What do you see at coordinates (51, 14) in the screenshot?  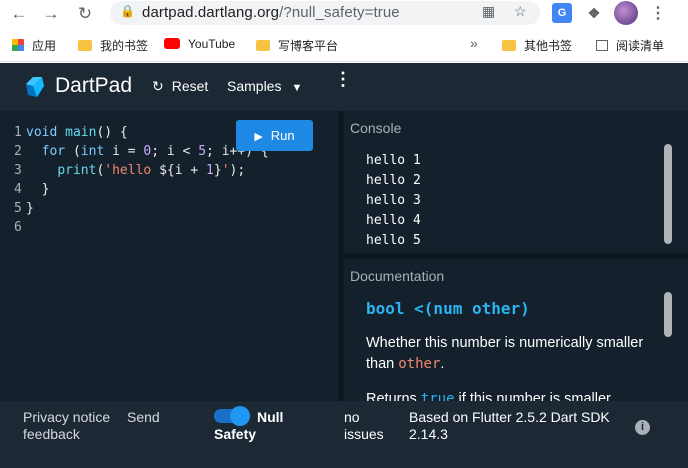 I see `forward-arrow-icon: →` at bounding box center [51, 14].